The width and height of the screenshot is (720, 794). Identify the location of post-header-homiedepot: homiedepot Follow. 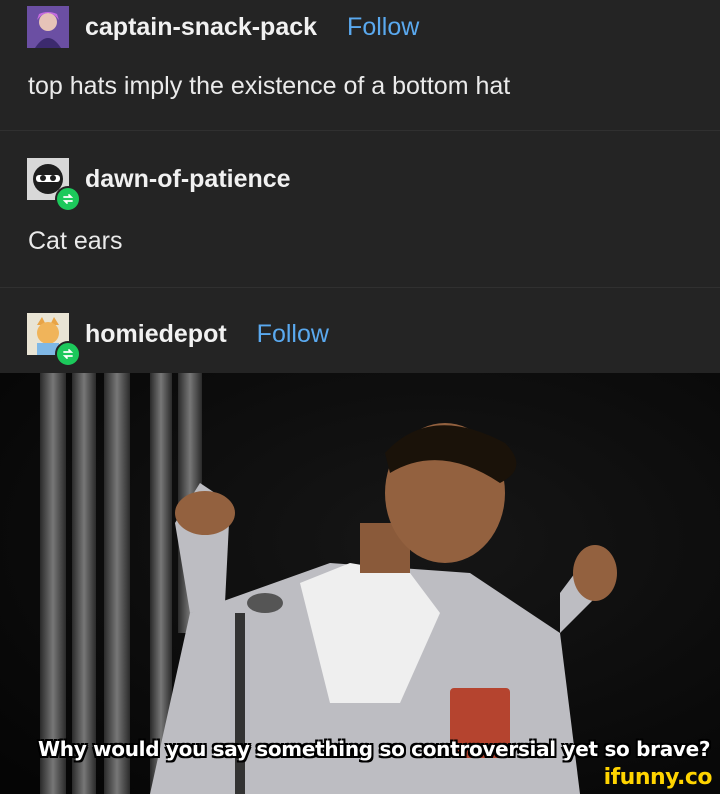
(178, 340).